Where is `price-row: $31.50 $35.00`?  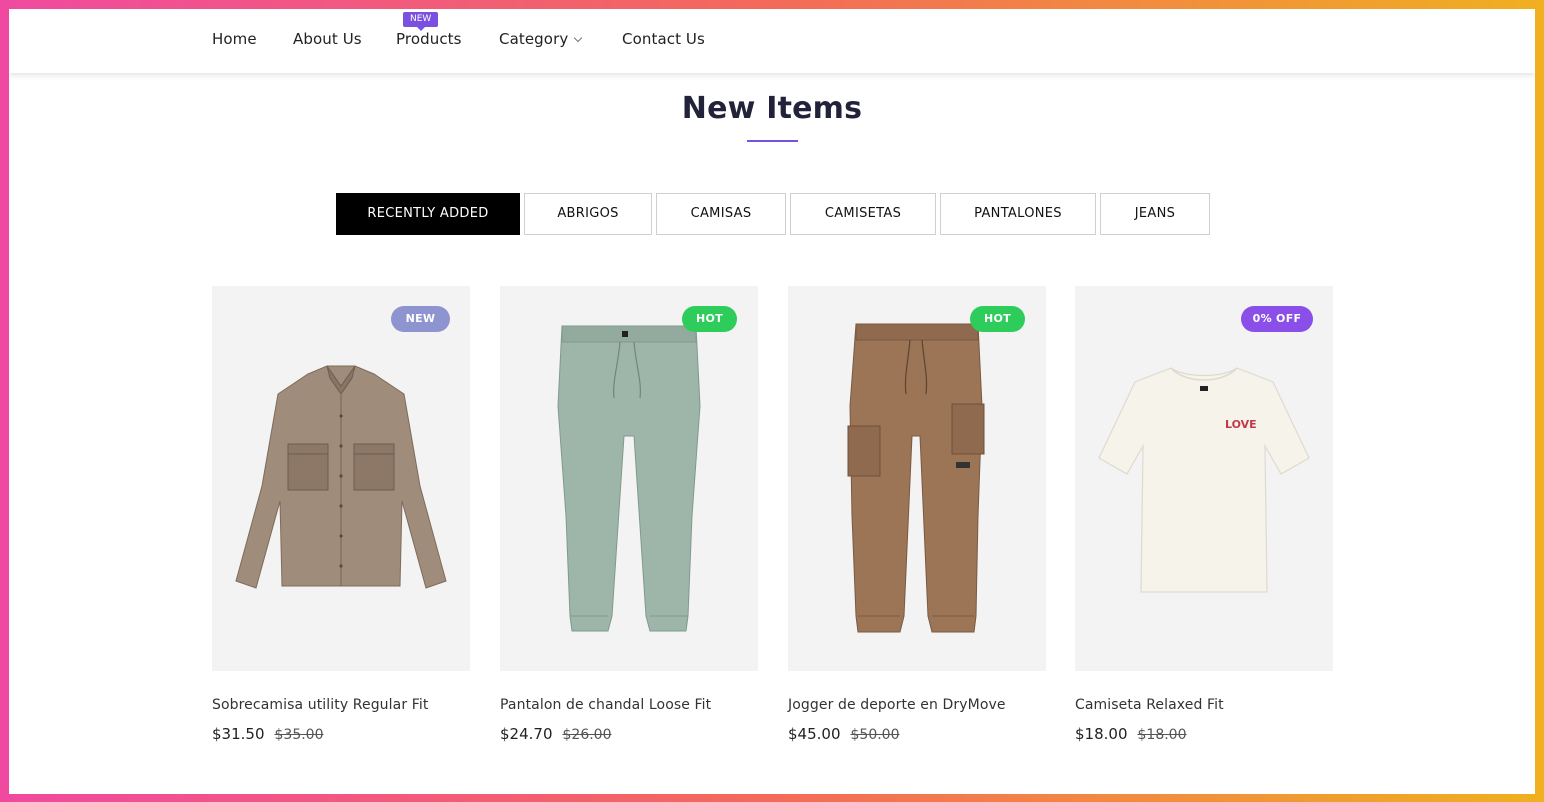
price-row: $31.50 $35.00 is located at coordinates (341, 734).